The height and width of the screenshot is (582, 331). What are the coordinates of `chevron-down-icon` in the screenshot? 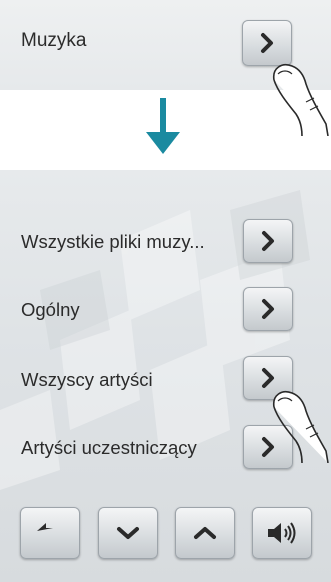 It's located at (128, 533).